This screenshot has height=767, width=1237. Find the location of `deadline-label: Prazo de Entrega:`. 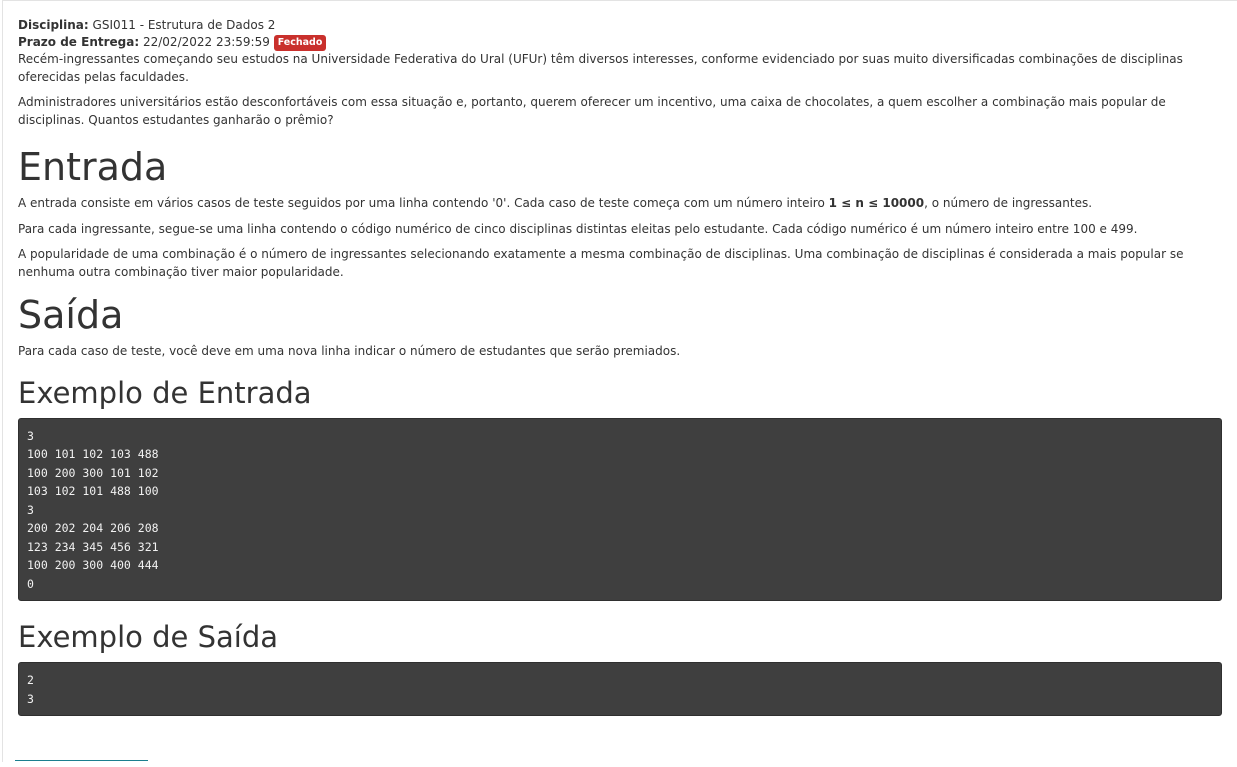

deadline-label: Prazo de Entrega: is located at coordinates (79, 42).